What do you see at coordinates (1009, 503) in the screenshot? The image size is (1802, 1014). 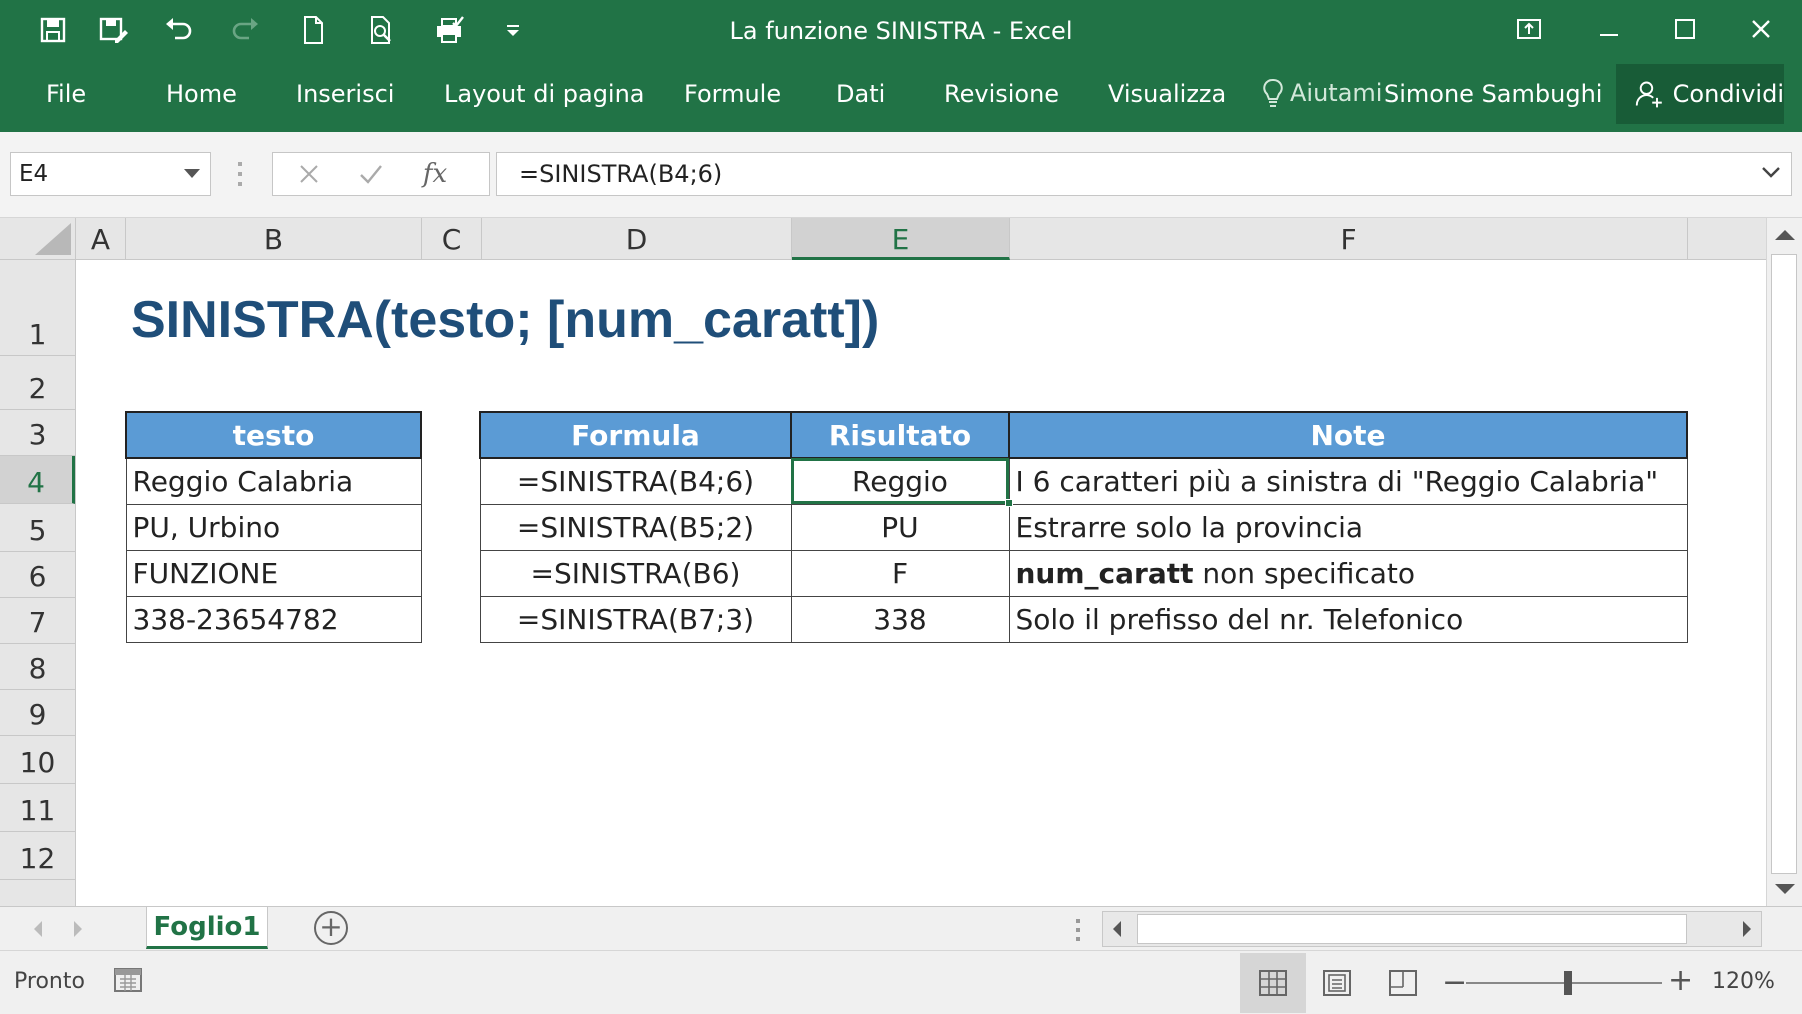 I see `fill-handle` at bounding box center [1009, 503].